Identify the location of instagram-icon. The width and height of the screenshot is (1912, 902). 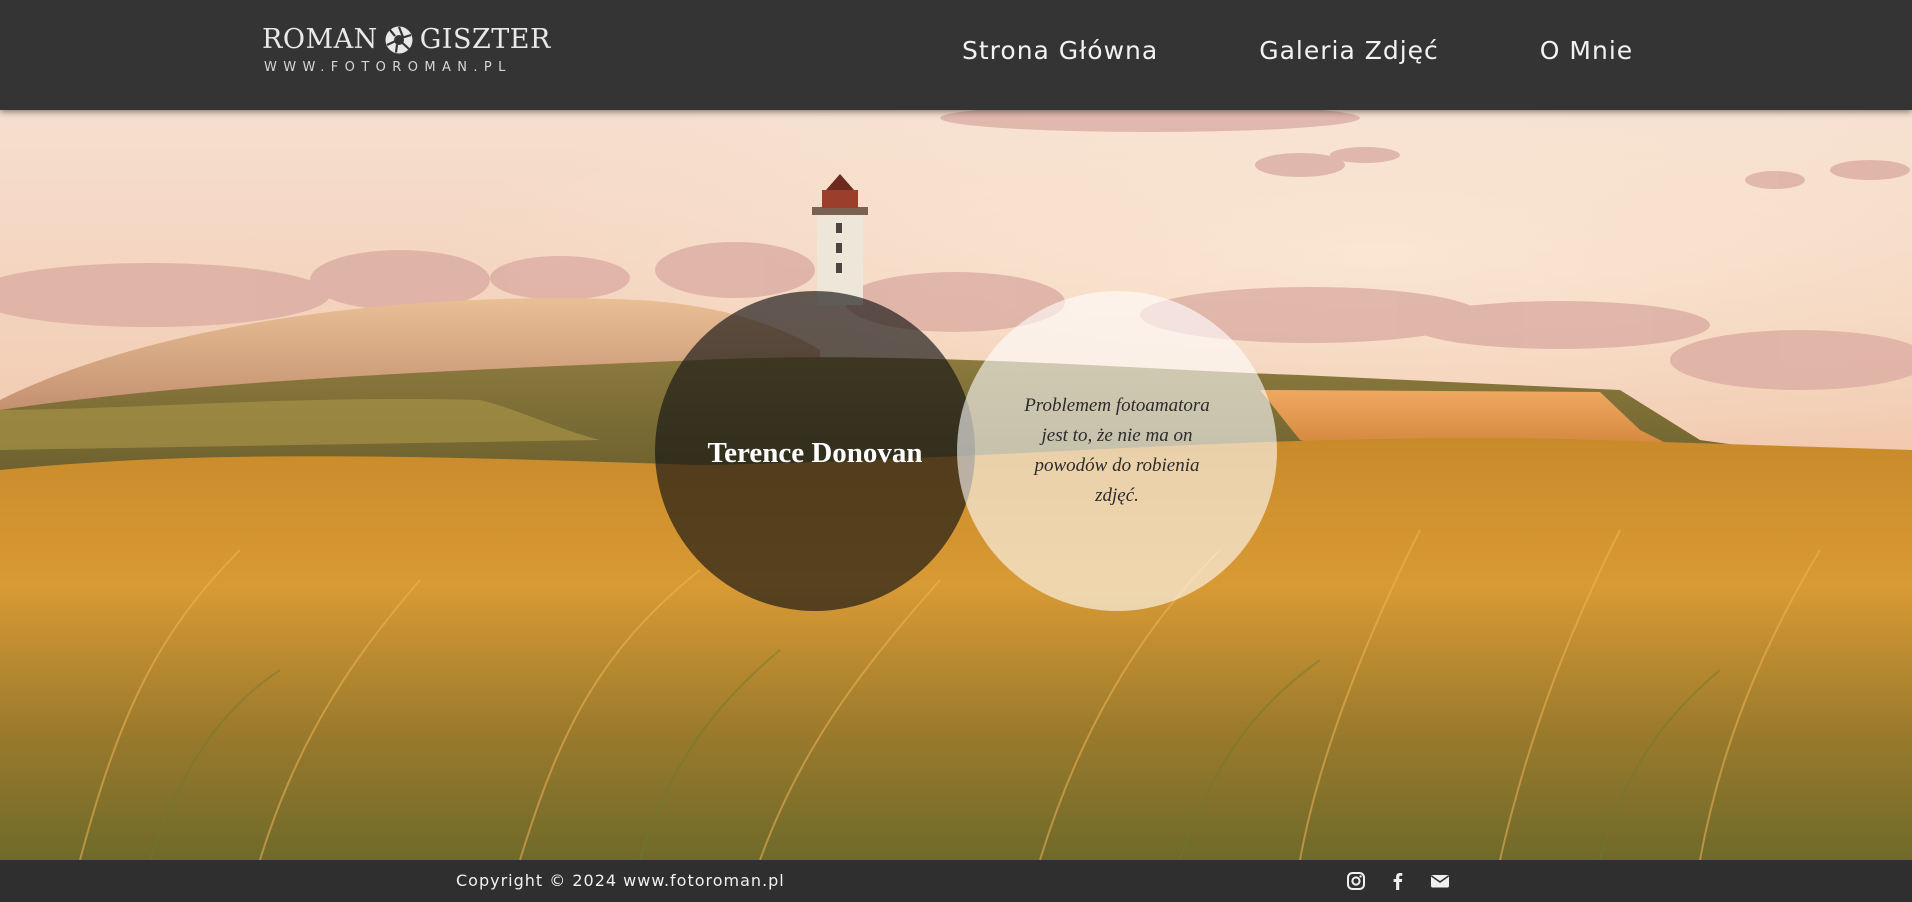
(1356, 881).